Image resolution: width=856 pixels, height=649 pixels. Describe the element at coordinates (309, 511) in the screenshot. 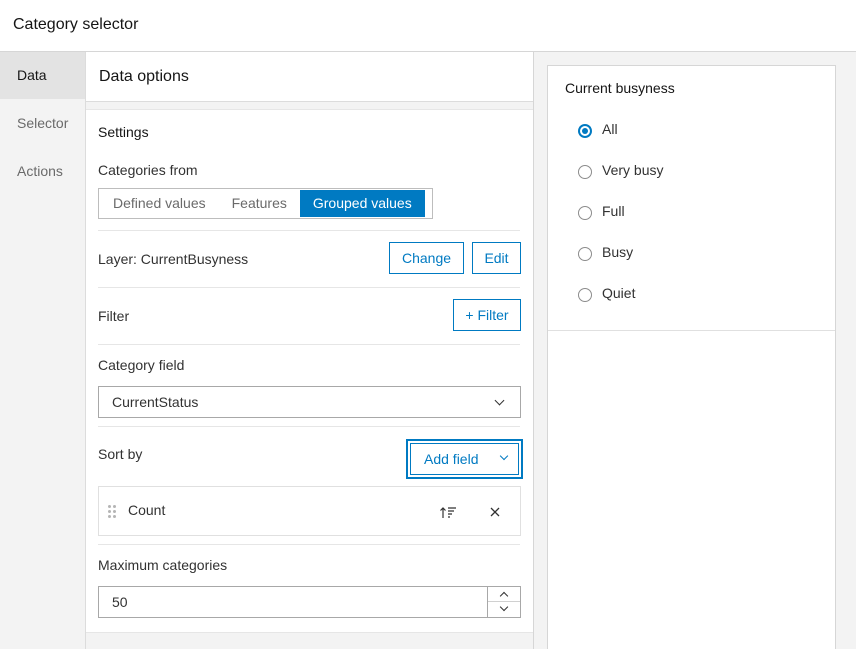

I see `sort-field-item: Count` at that location.